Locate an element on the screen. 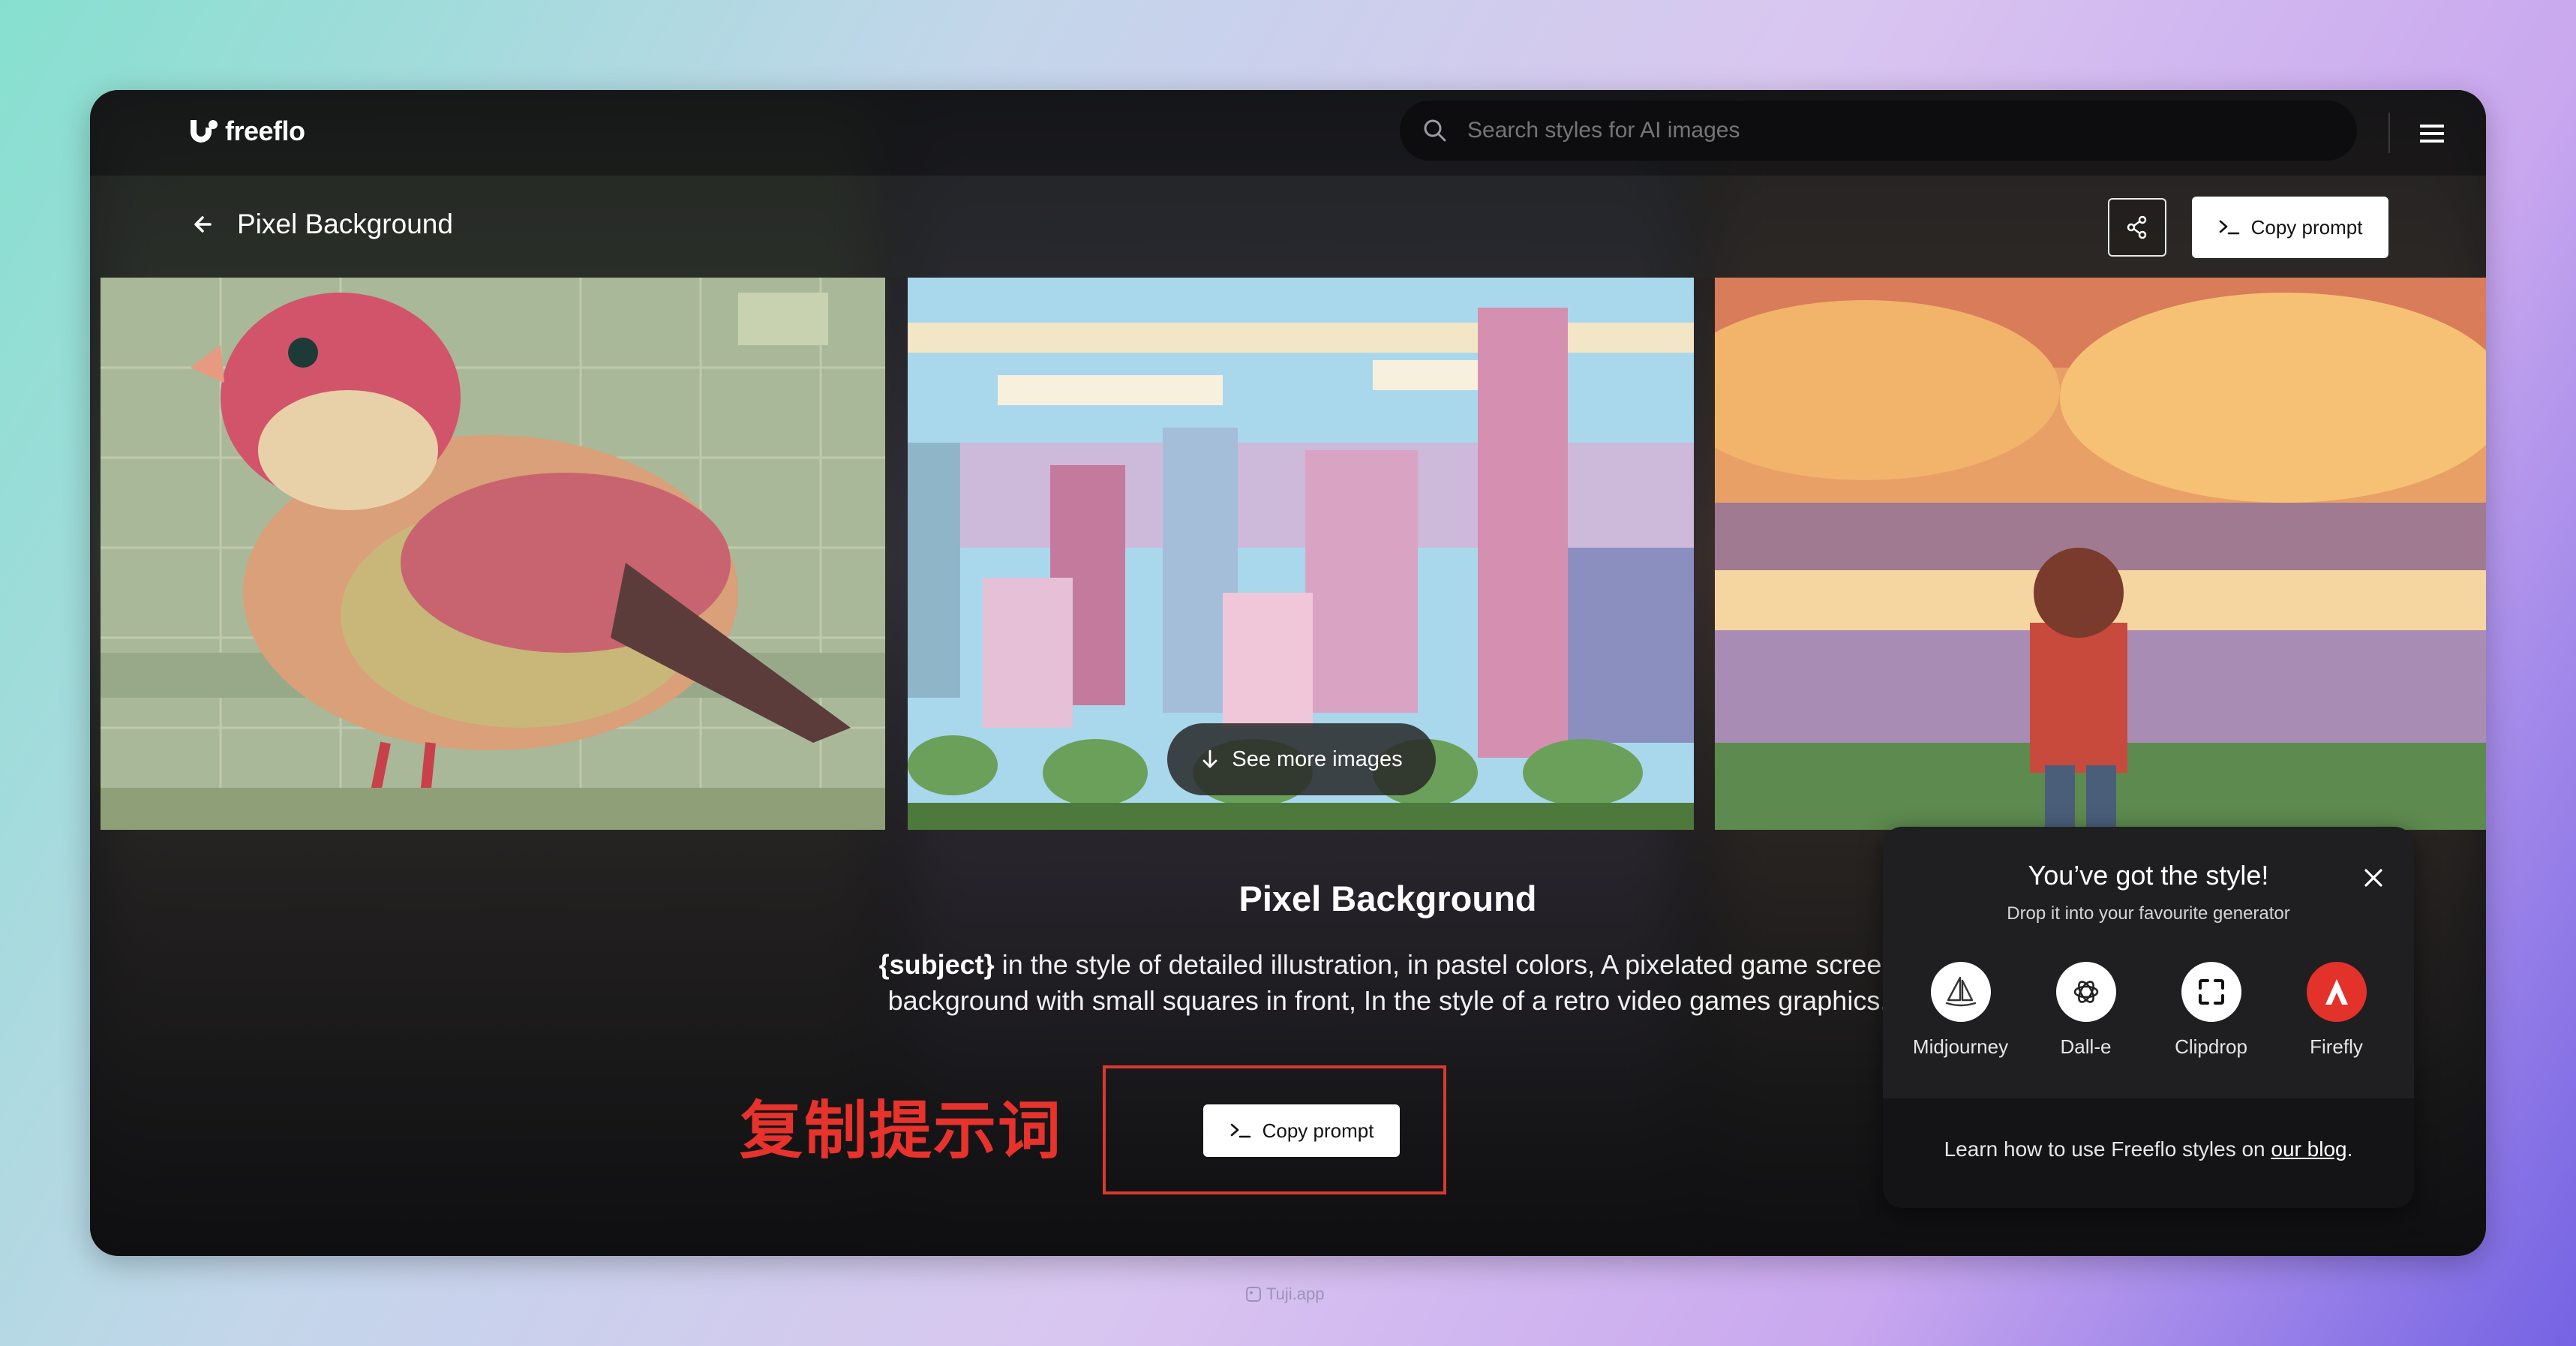  top-nav: freeflo is located at coordinates (1288, 133).